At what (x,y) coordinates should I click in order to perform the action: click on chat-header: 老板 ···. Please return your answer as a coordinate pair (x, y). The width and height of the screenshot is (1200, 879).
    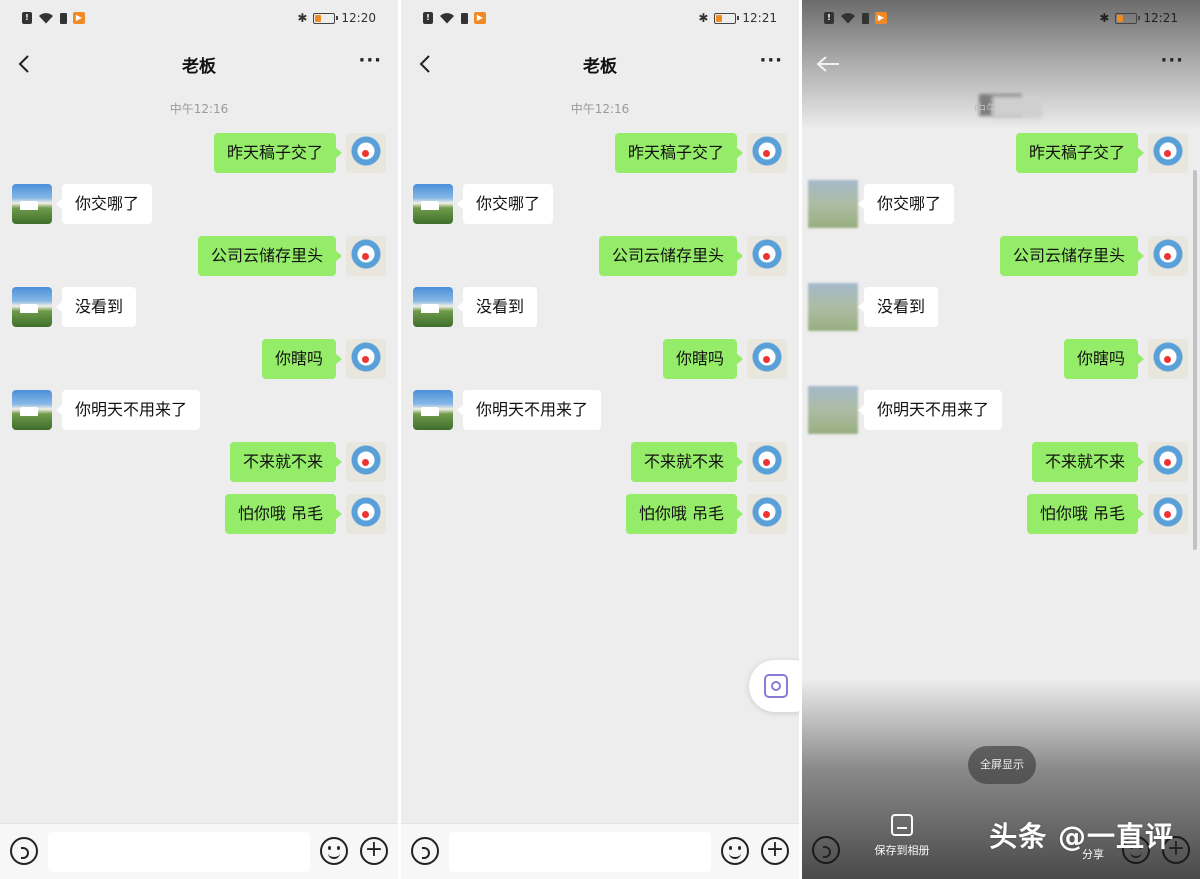
    Looking at the image, I should click on (199, 64).